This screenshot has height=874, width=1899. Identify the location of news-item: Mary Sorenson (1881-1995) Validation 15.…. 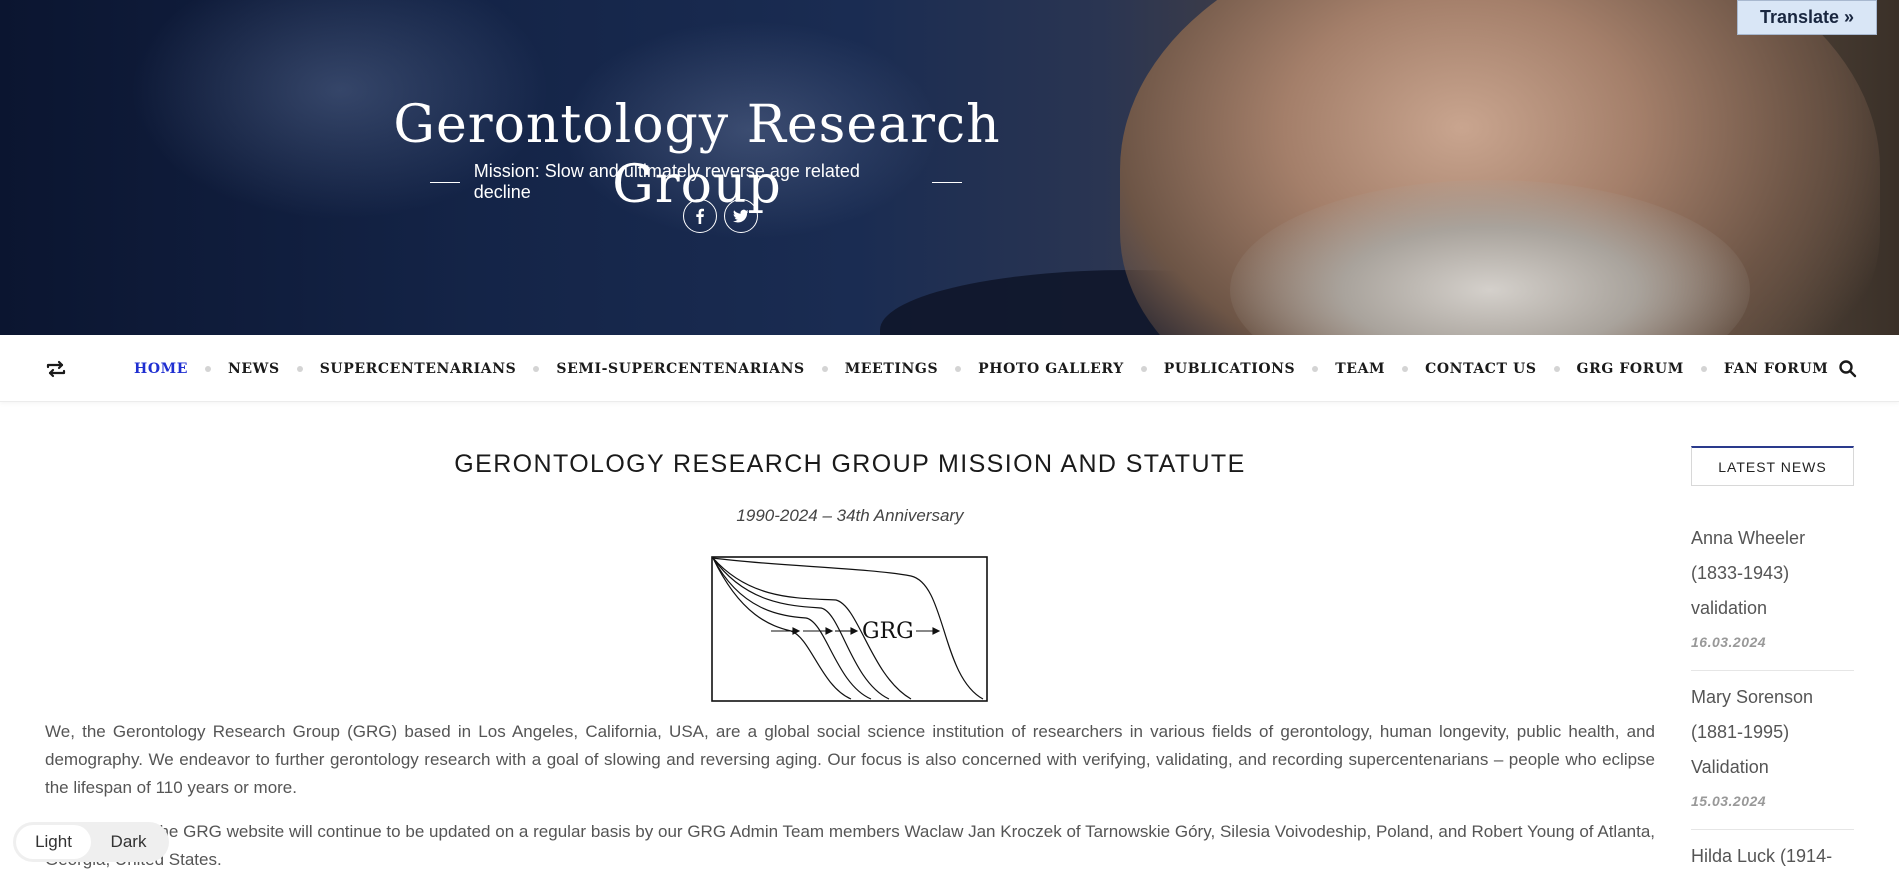
(1772, 744).